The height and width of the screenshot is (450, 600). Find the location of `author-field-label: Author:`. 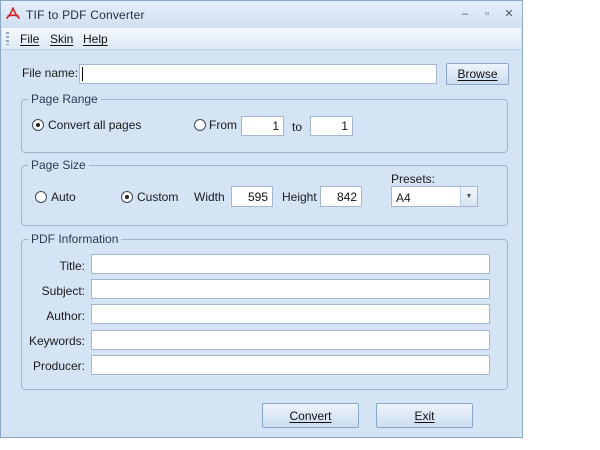

author-field-label: Author: is located at coordinates (65, 316).